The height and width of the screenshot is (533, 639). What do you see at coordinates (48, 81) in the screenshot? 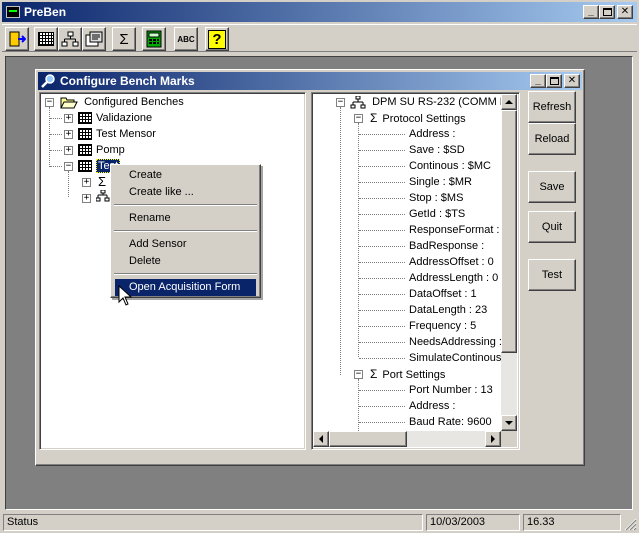
I see `magnifier-icon` at bounding box center [48, 81].